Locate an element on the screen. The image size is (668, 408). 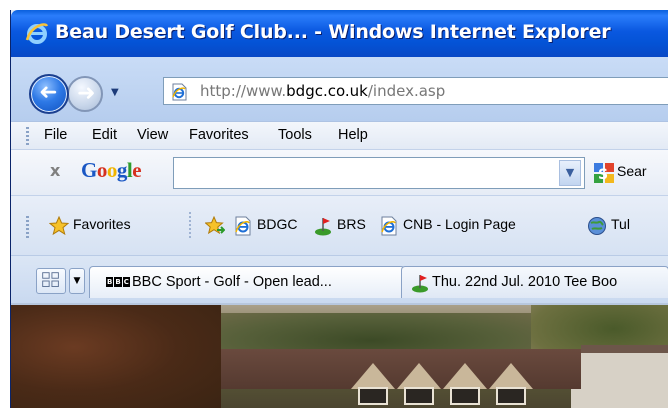
google-toolbar: x Google ▼ S Sear is located at coordinates (339, 172).